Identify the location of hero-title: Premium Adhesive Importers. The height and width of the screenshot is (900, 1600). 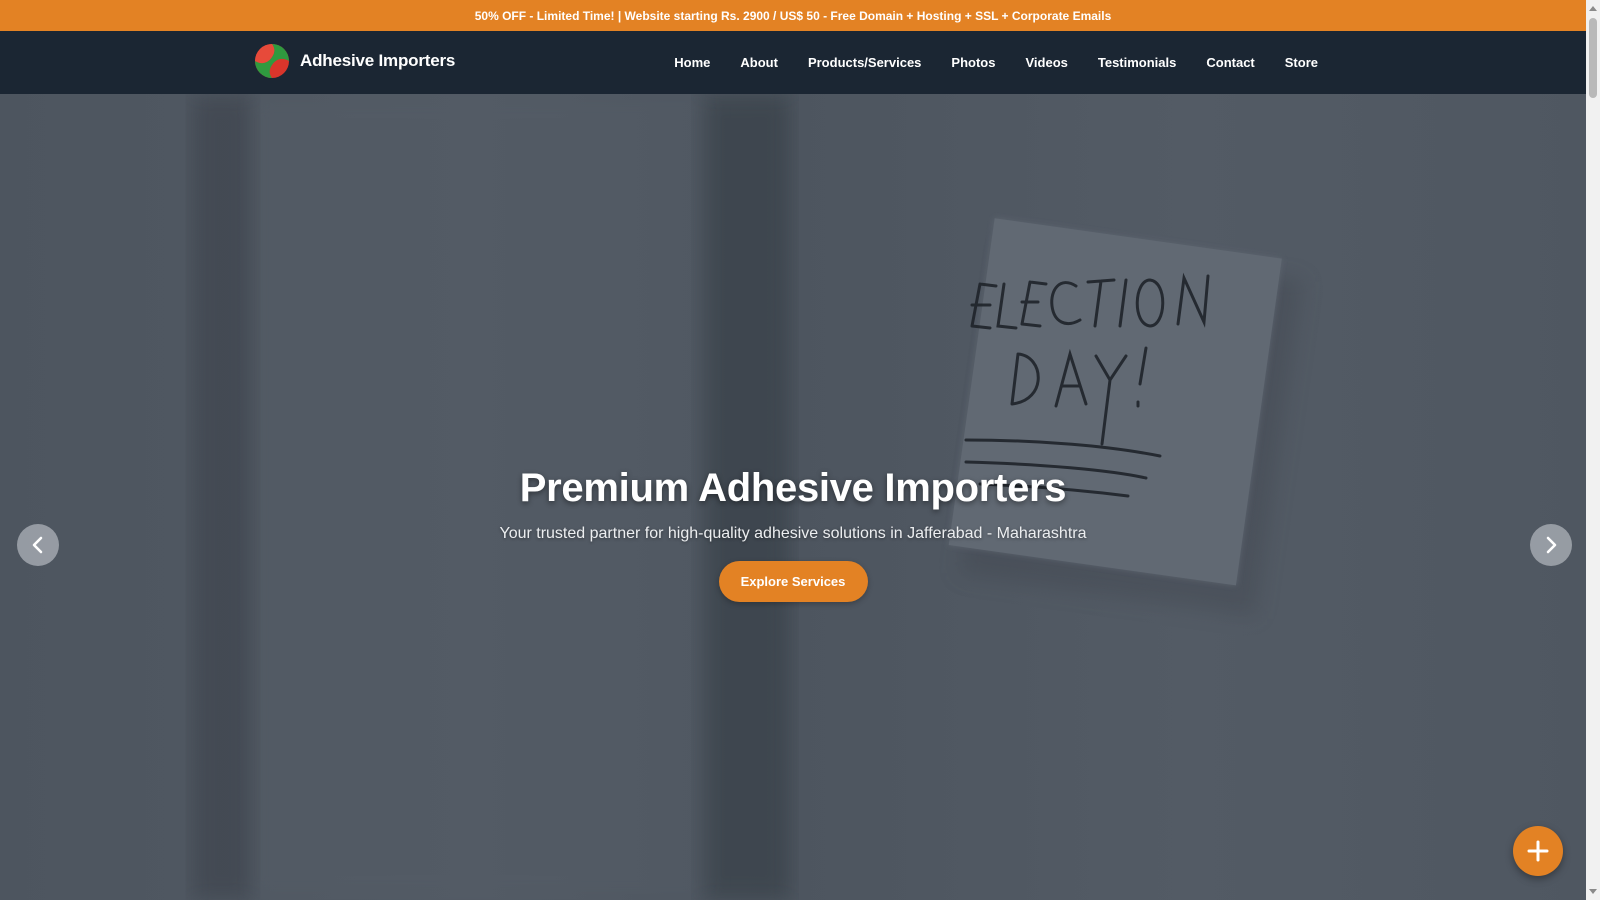
(793, 488).